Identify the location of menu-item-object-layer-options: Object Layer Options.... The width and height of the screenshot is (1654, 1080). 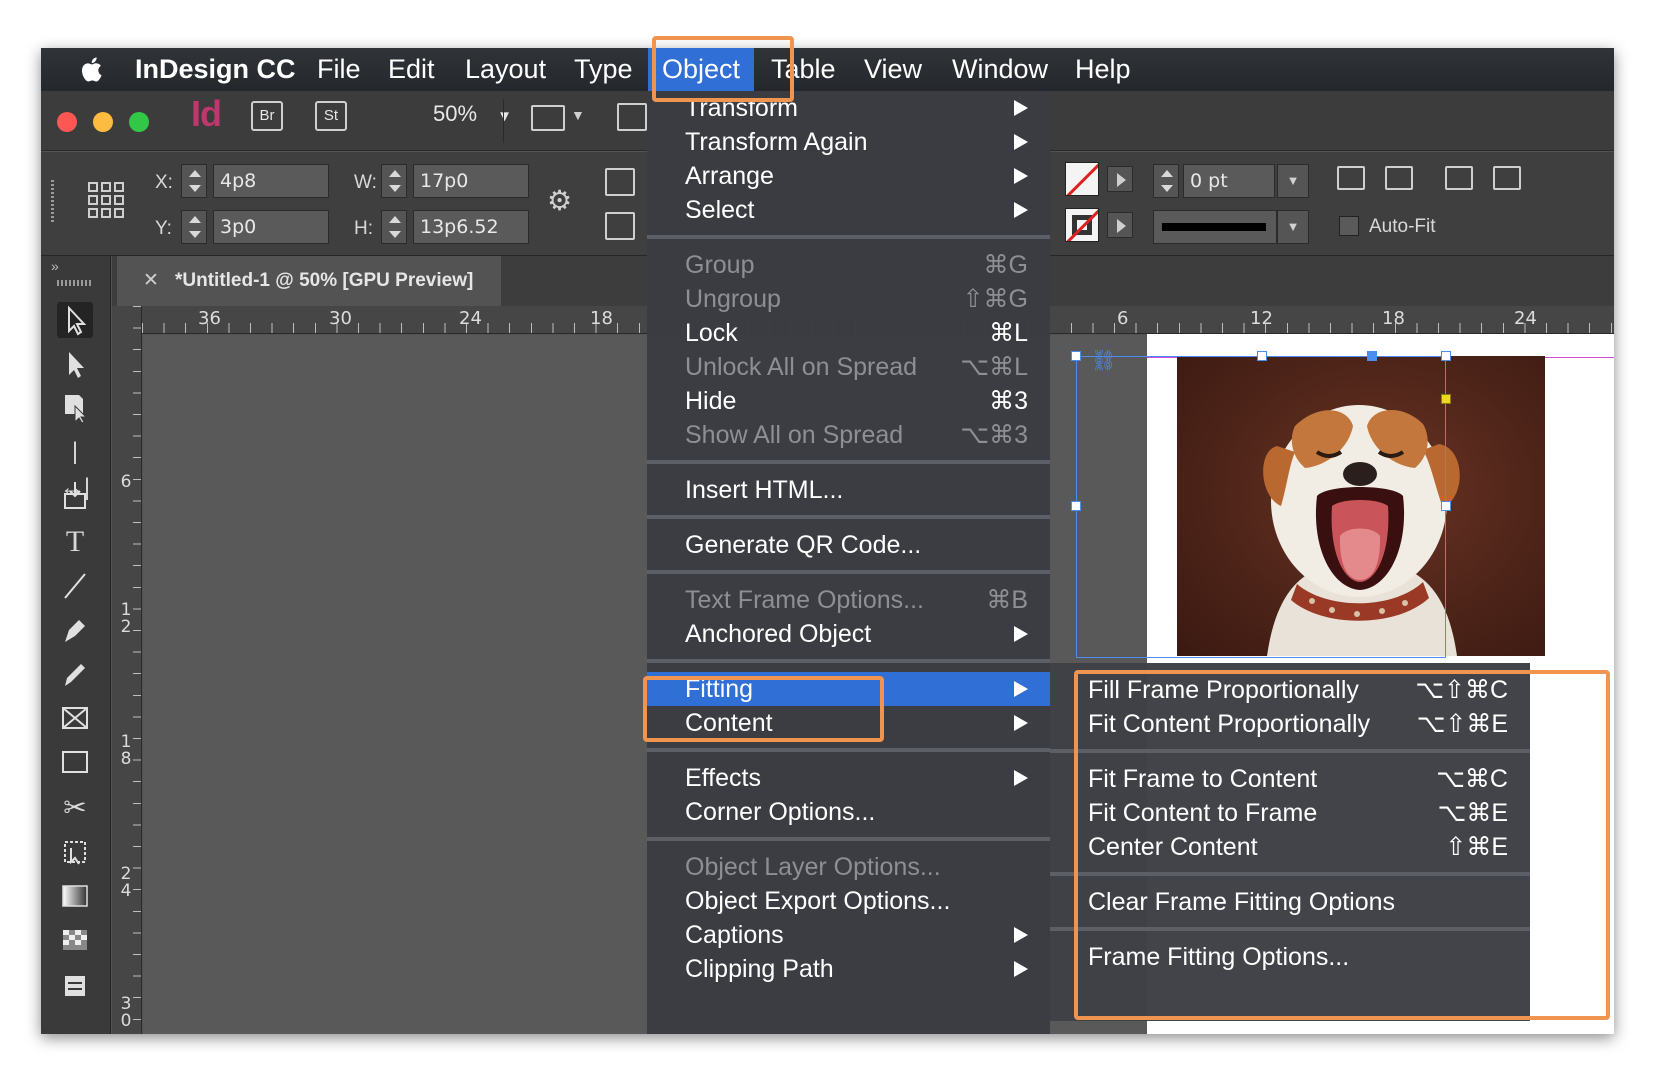
(848, 867).